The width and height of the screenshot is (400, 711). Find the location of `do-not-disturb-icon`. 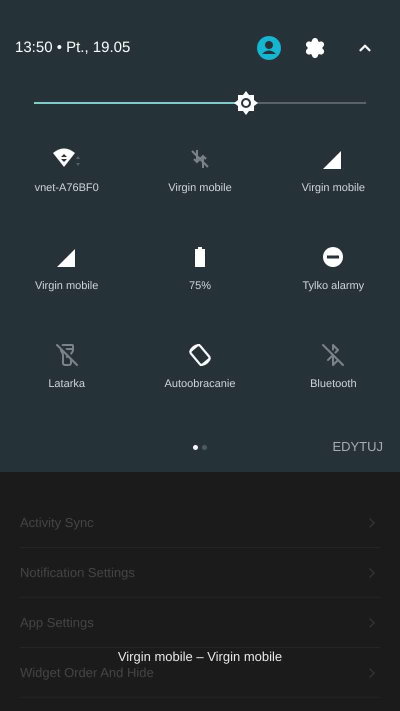

do-not-disturb-icon is located at coordinates (333, 257).